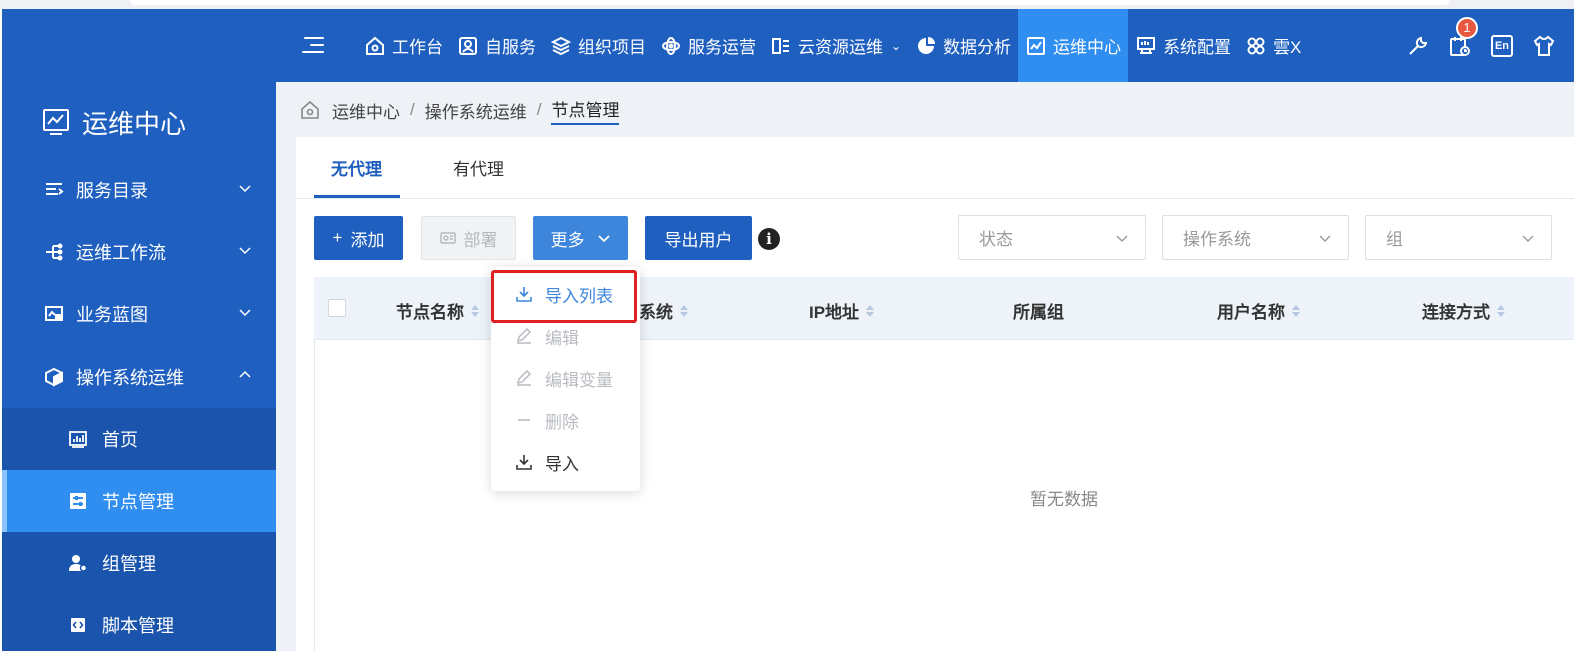 This screenshot has height=651, width=1574. Describe the element at coordinates (1273, 45) in the screenshot. I see `nav-item-cloud-x: 雲X` at that location.